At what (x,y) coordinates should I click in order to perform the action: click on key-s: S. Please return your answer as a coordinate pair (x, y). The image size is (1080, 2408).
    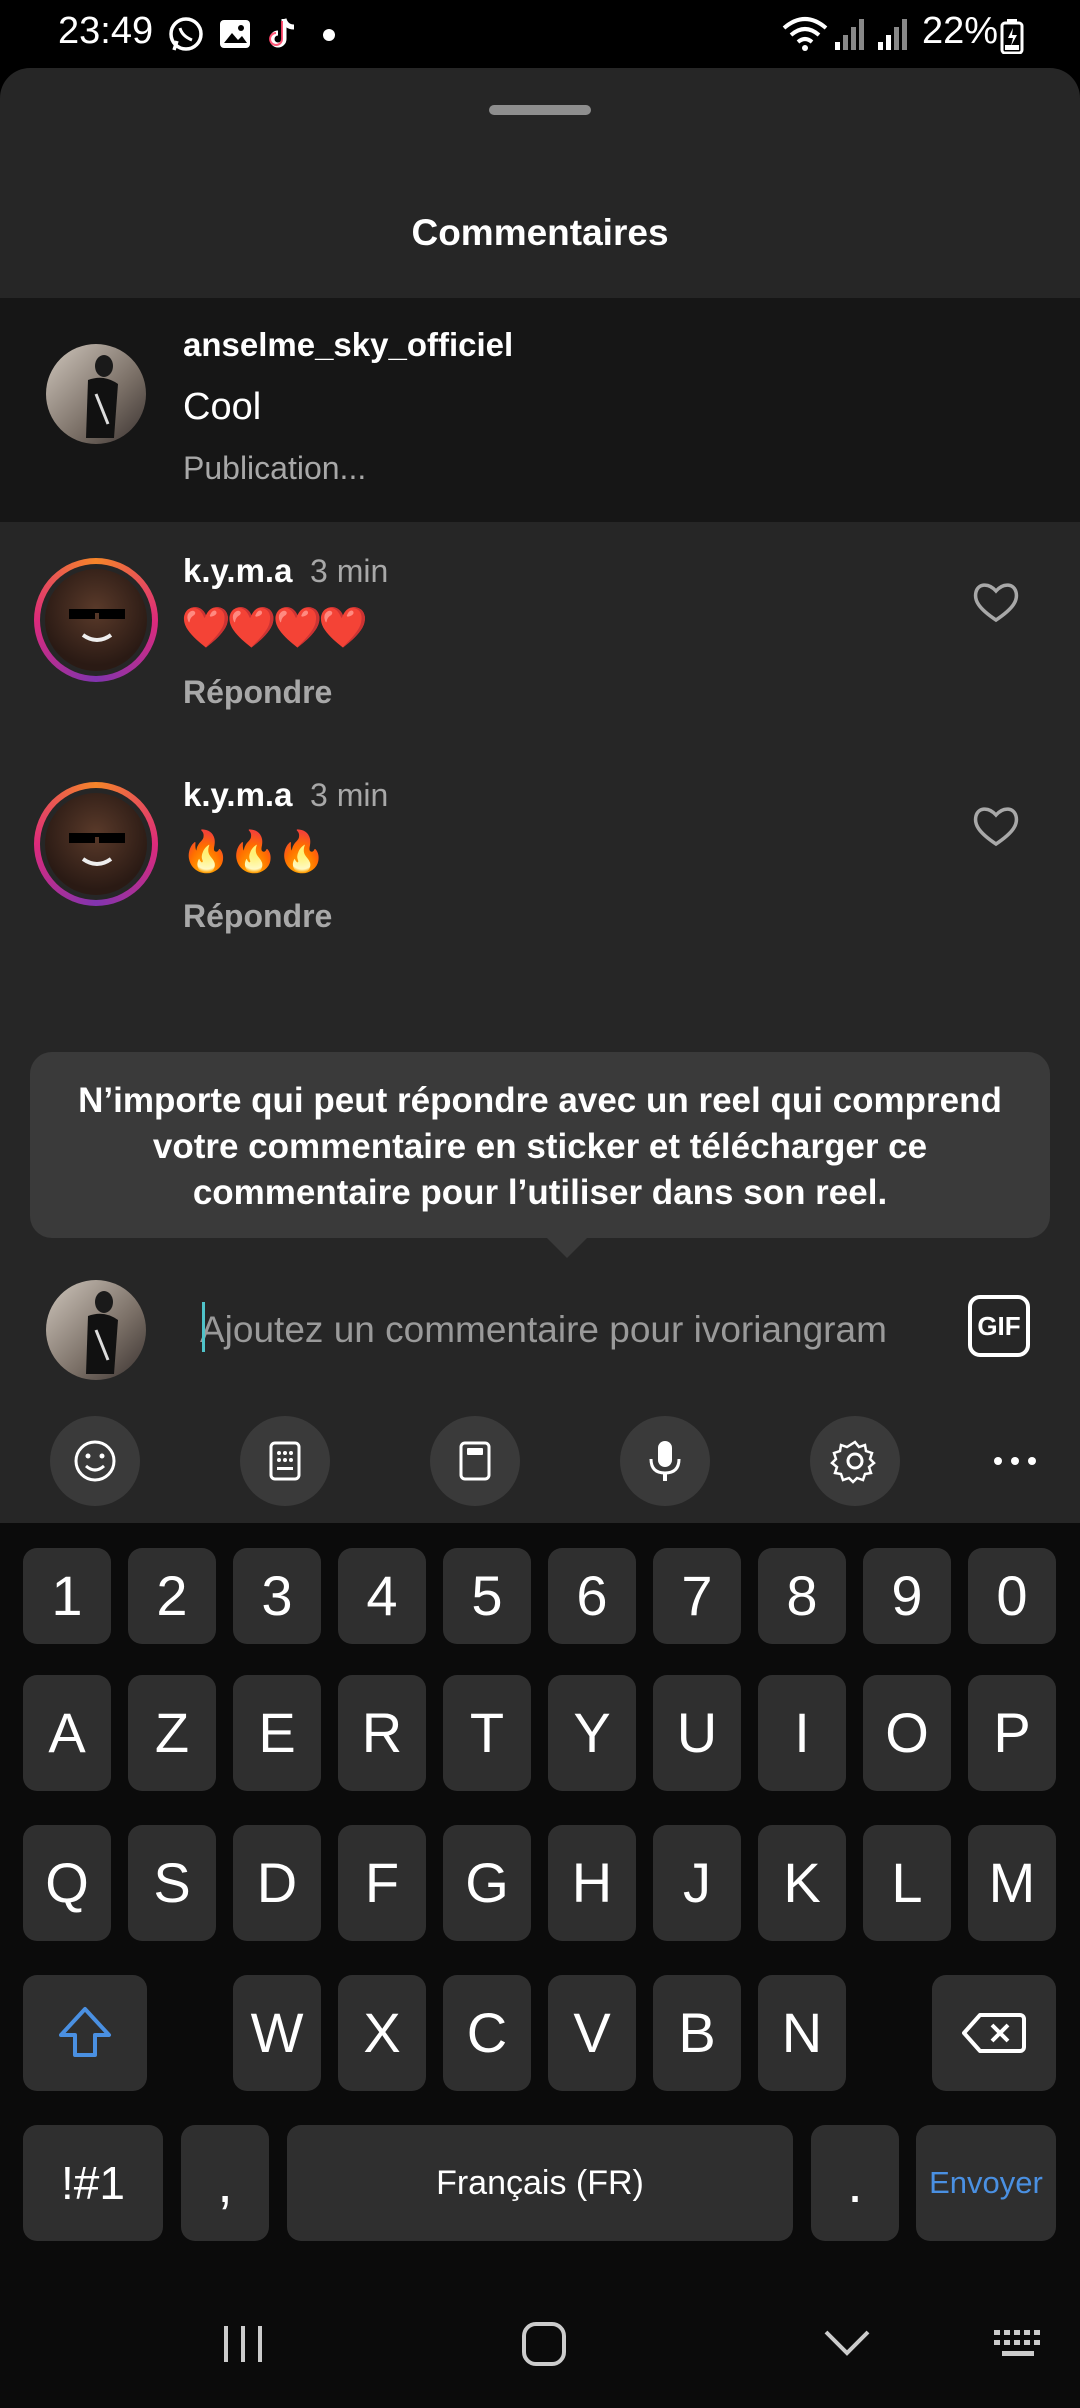
    Looking at the image, I should click on (172, 1883).